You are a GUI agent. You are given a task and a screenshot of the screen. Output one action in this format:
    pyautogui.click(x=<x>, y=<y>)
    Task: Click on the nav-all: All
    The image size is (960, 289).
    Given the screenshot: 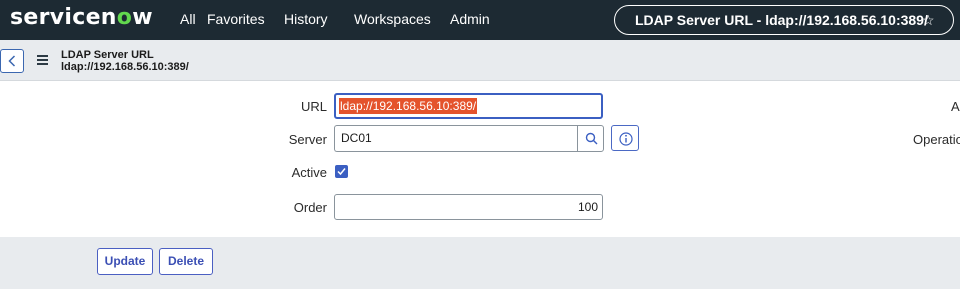 What is the action you would take?
    pyautogui.click(x=188, y=19)
    